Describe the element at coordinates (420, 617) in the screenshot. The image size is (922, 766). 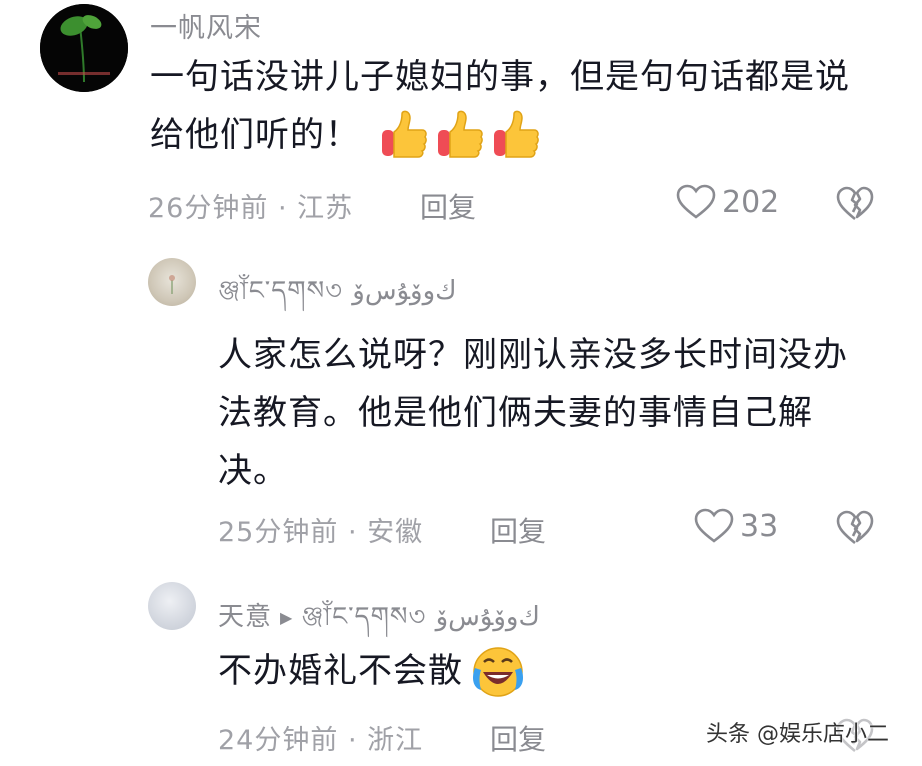
I see `reply-to-username: ঞ্জাঁང་དགས৩ ﻙﻭﯙﯘسﯙ` at that location.